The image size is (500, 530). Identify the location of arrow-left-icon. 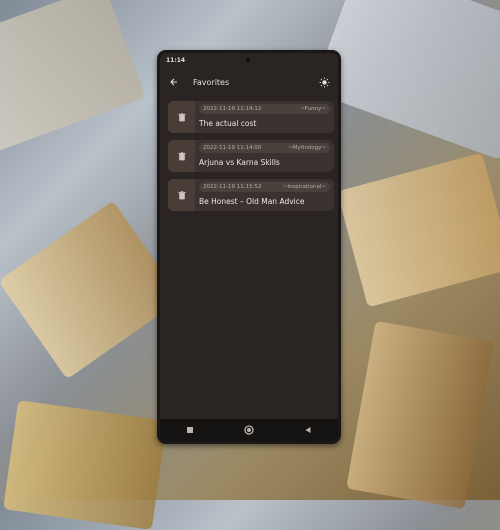
(174, 82).